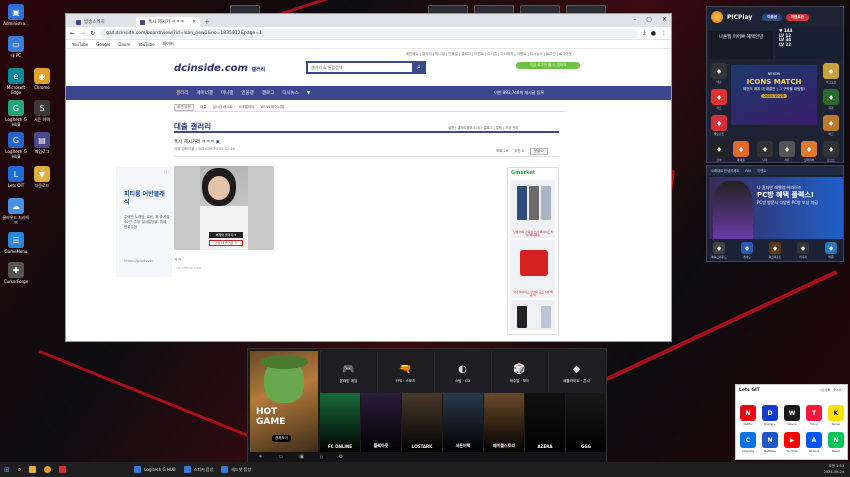  Describe the element at coordinates (42, 143) in the screenshot. I see `desktop-icon: ▤ 게임로그` at that location.